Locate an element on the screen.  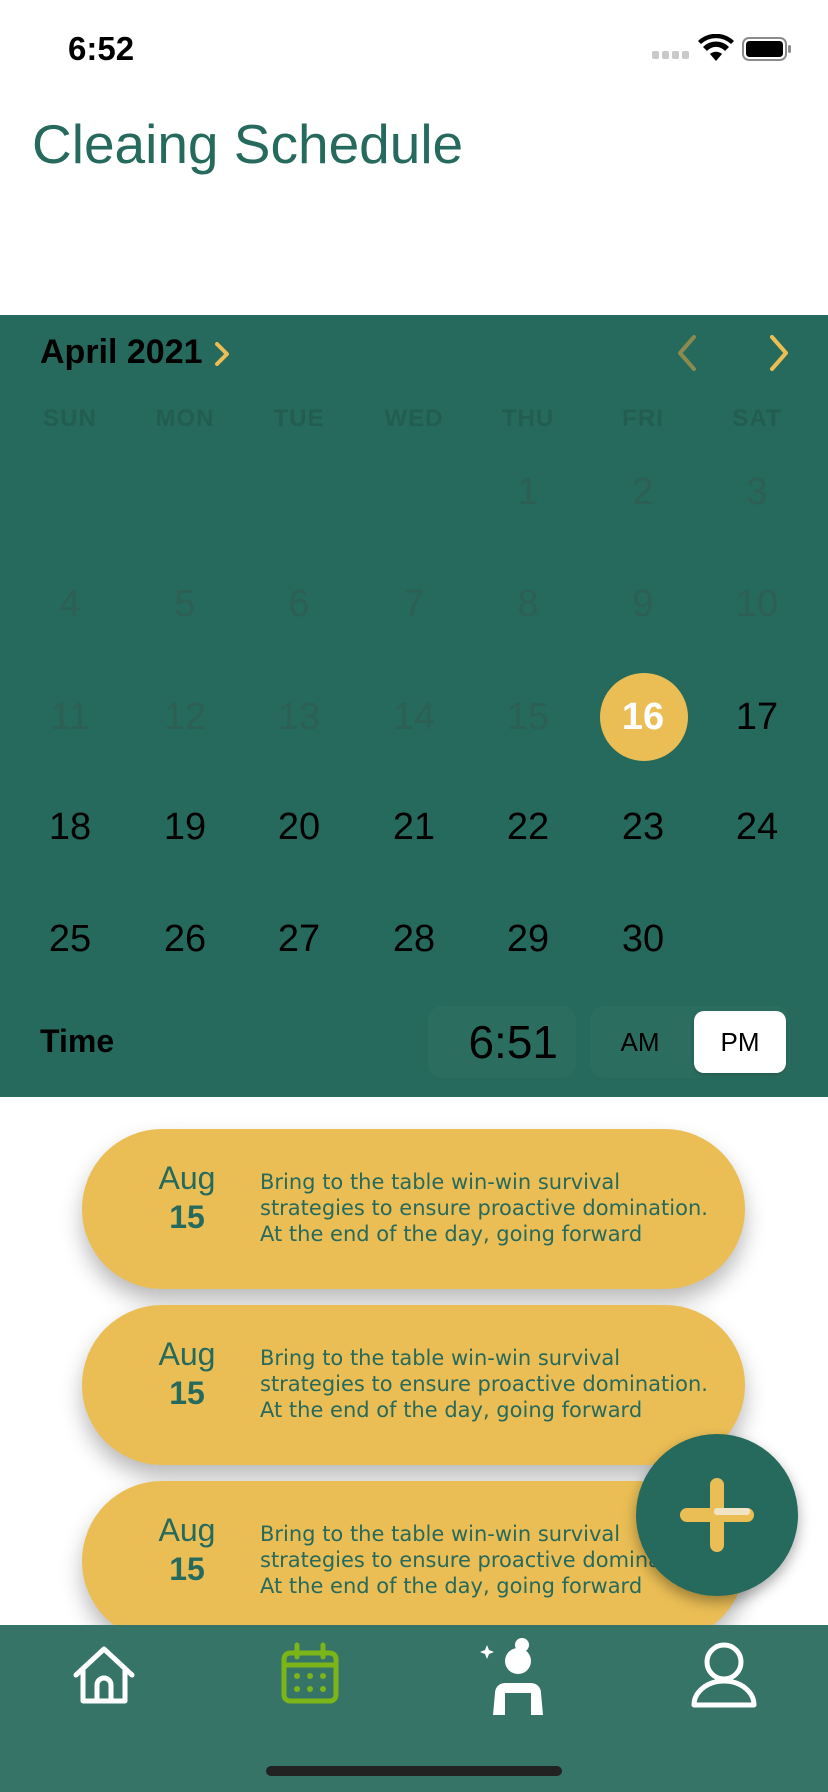
calendar-day: 16 is located at coordinates (643, 717).